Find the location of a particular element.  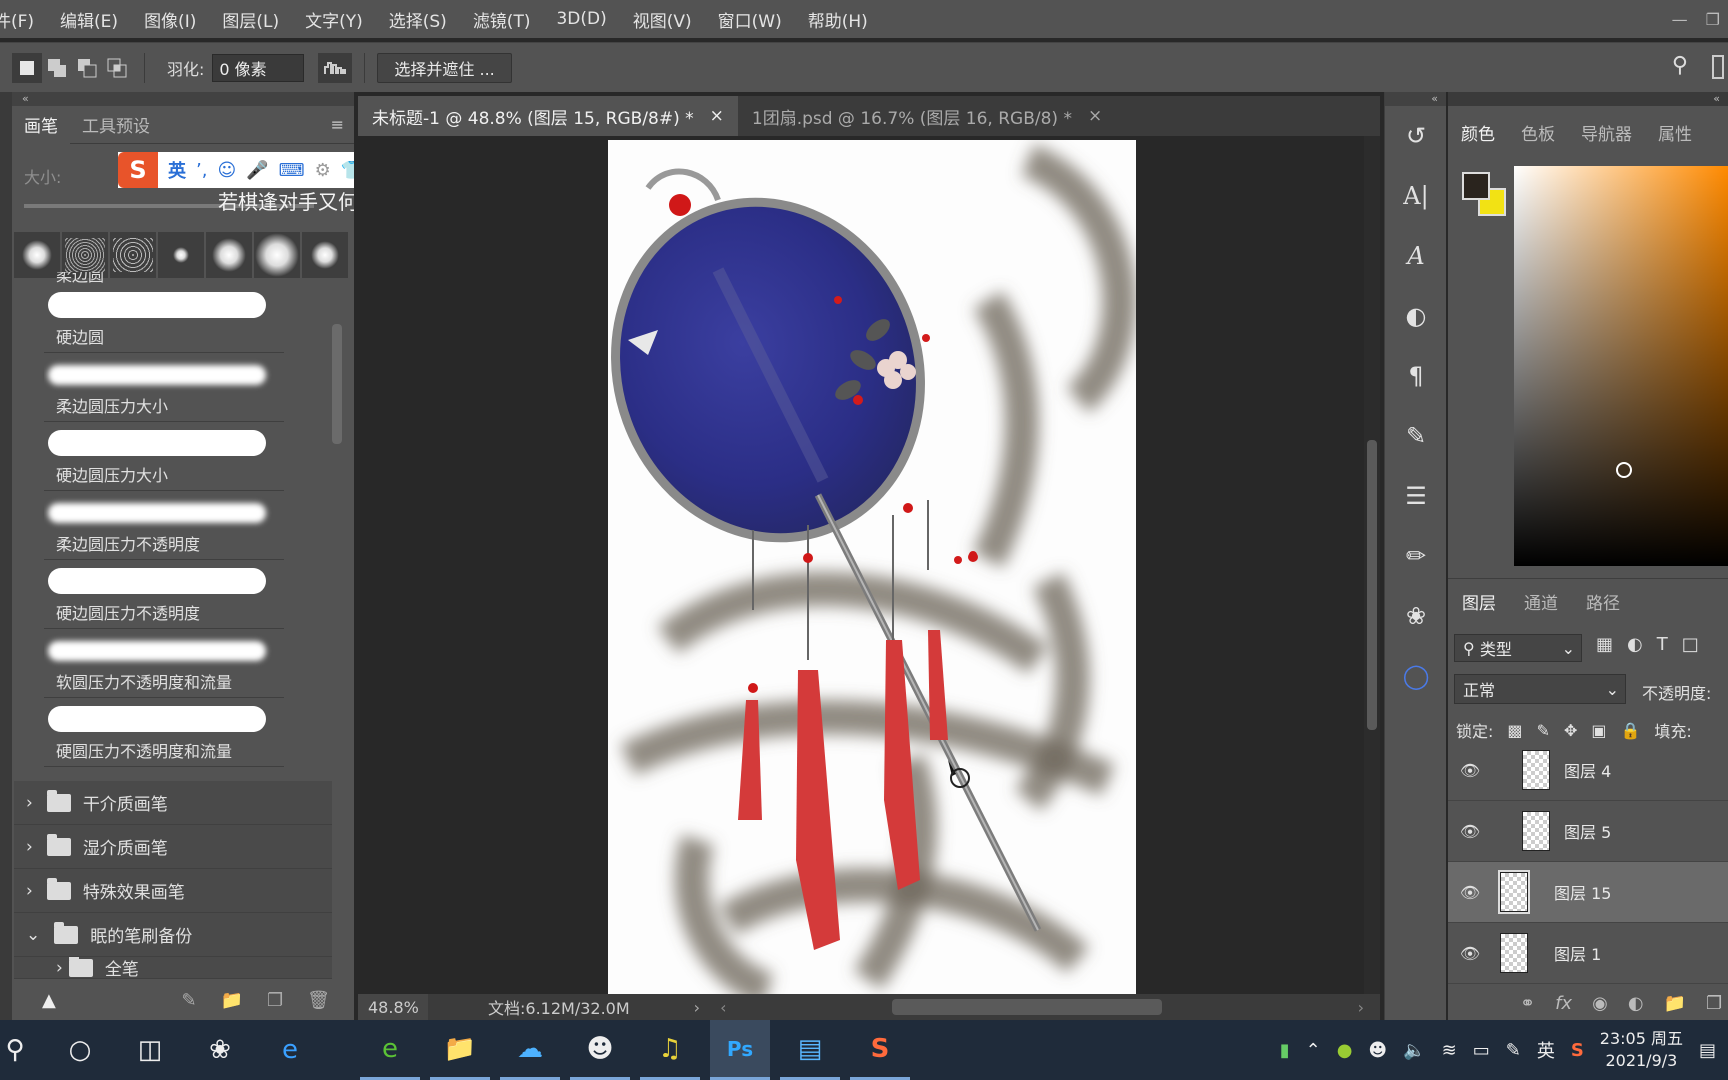

fx-icon: fx is located at coordinates (1563, 1003).